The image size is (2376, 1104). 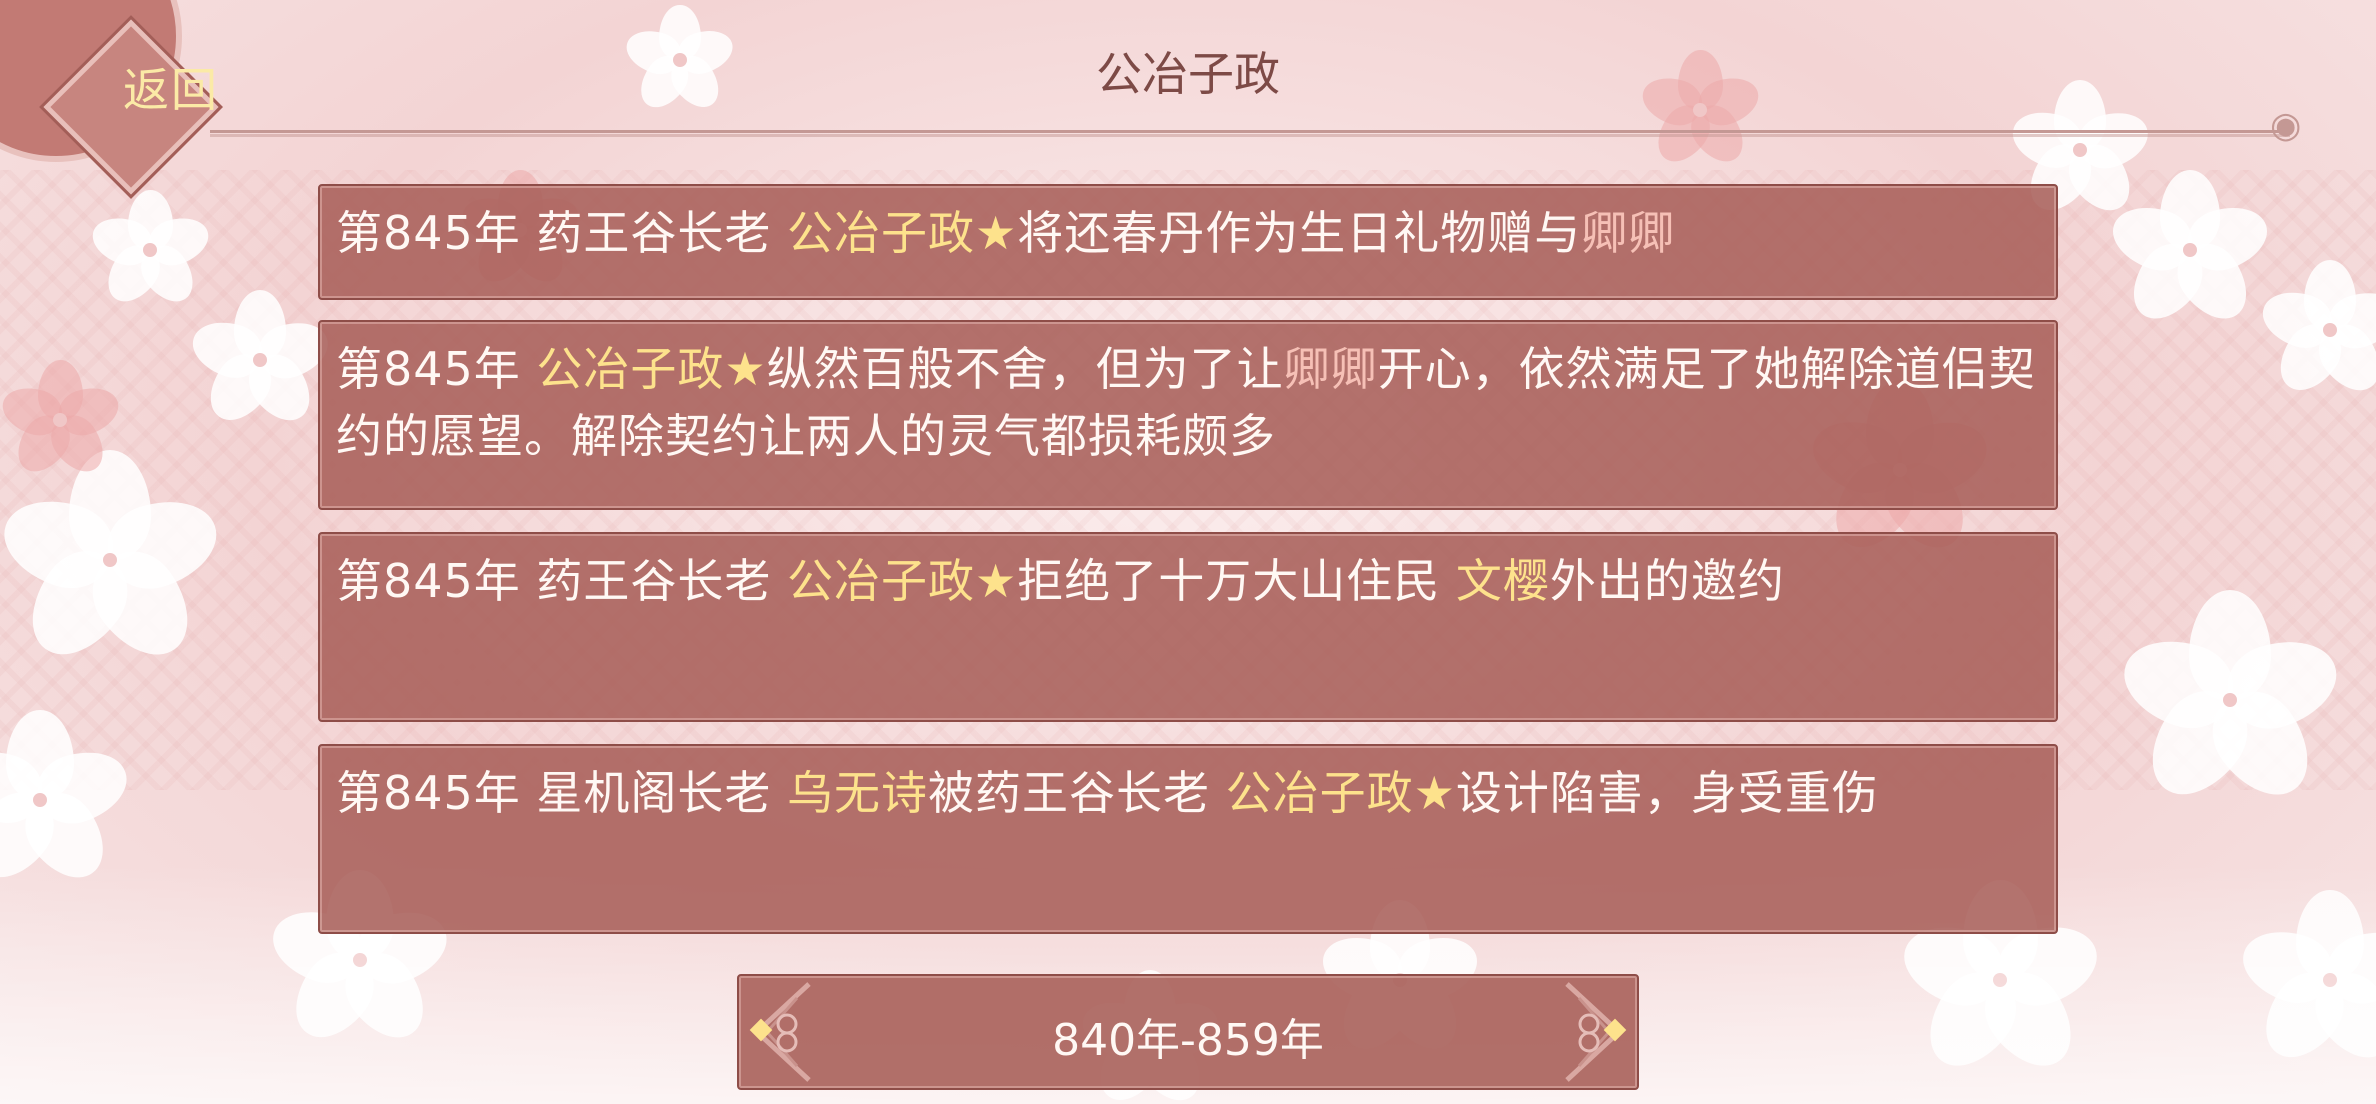 I want to click on event-card: 第845年 星机阁长老 乌无诗被药王谷长老 公冶子政★设计陷害，身受重伤, so click(x=1188, y=839).